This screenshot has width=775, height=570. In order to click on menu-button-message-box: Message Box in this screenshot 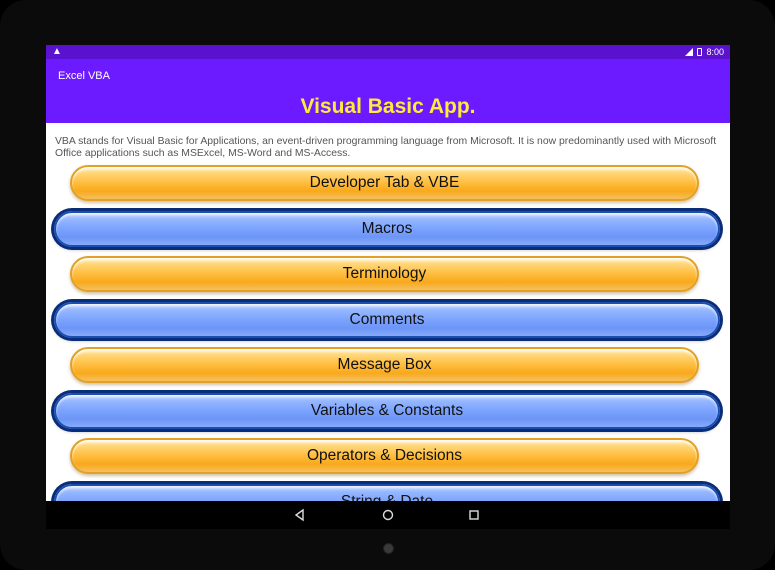, I will do `click(384, 365)`.